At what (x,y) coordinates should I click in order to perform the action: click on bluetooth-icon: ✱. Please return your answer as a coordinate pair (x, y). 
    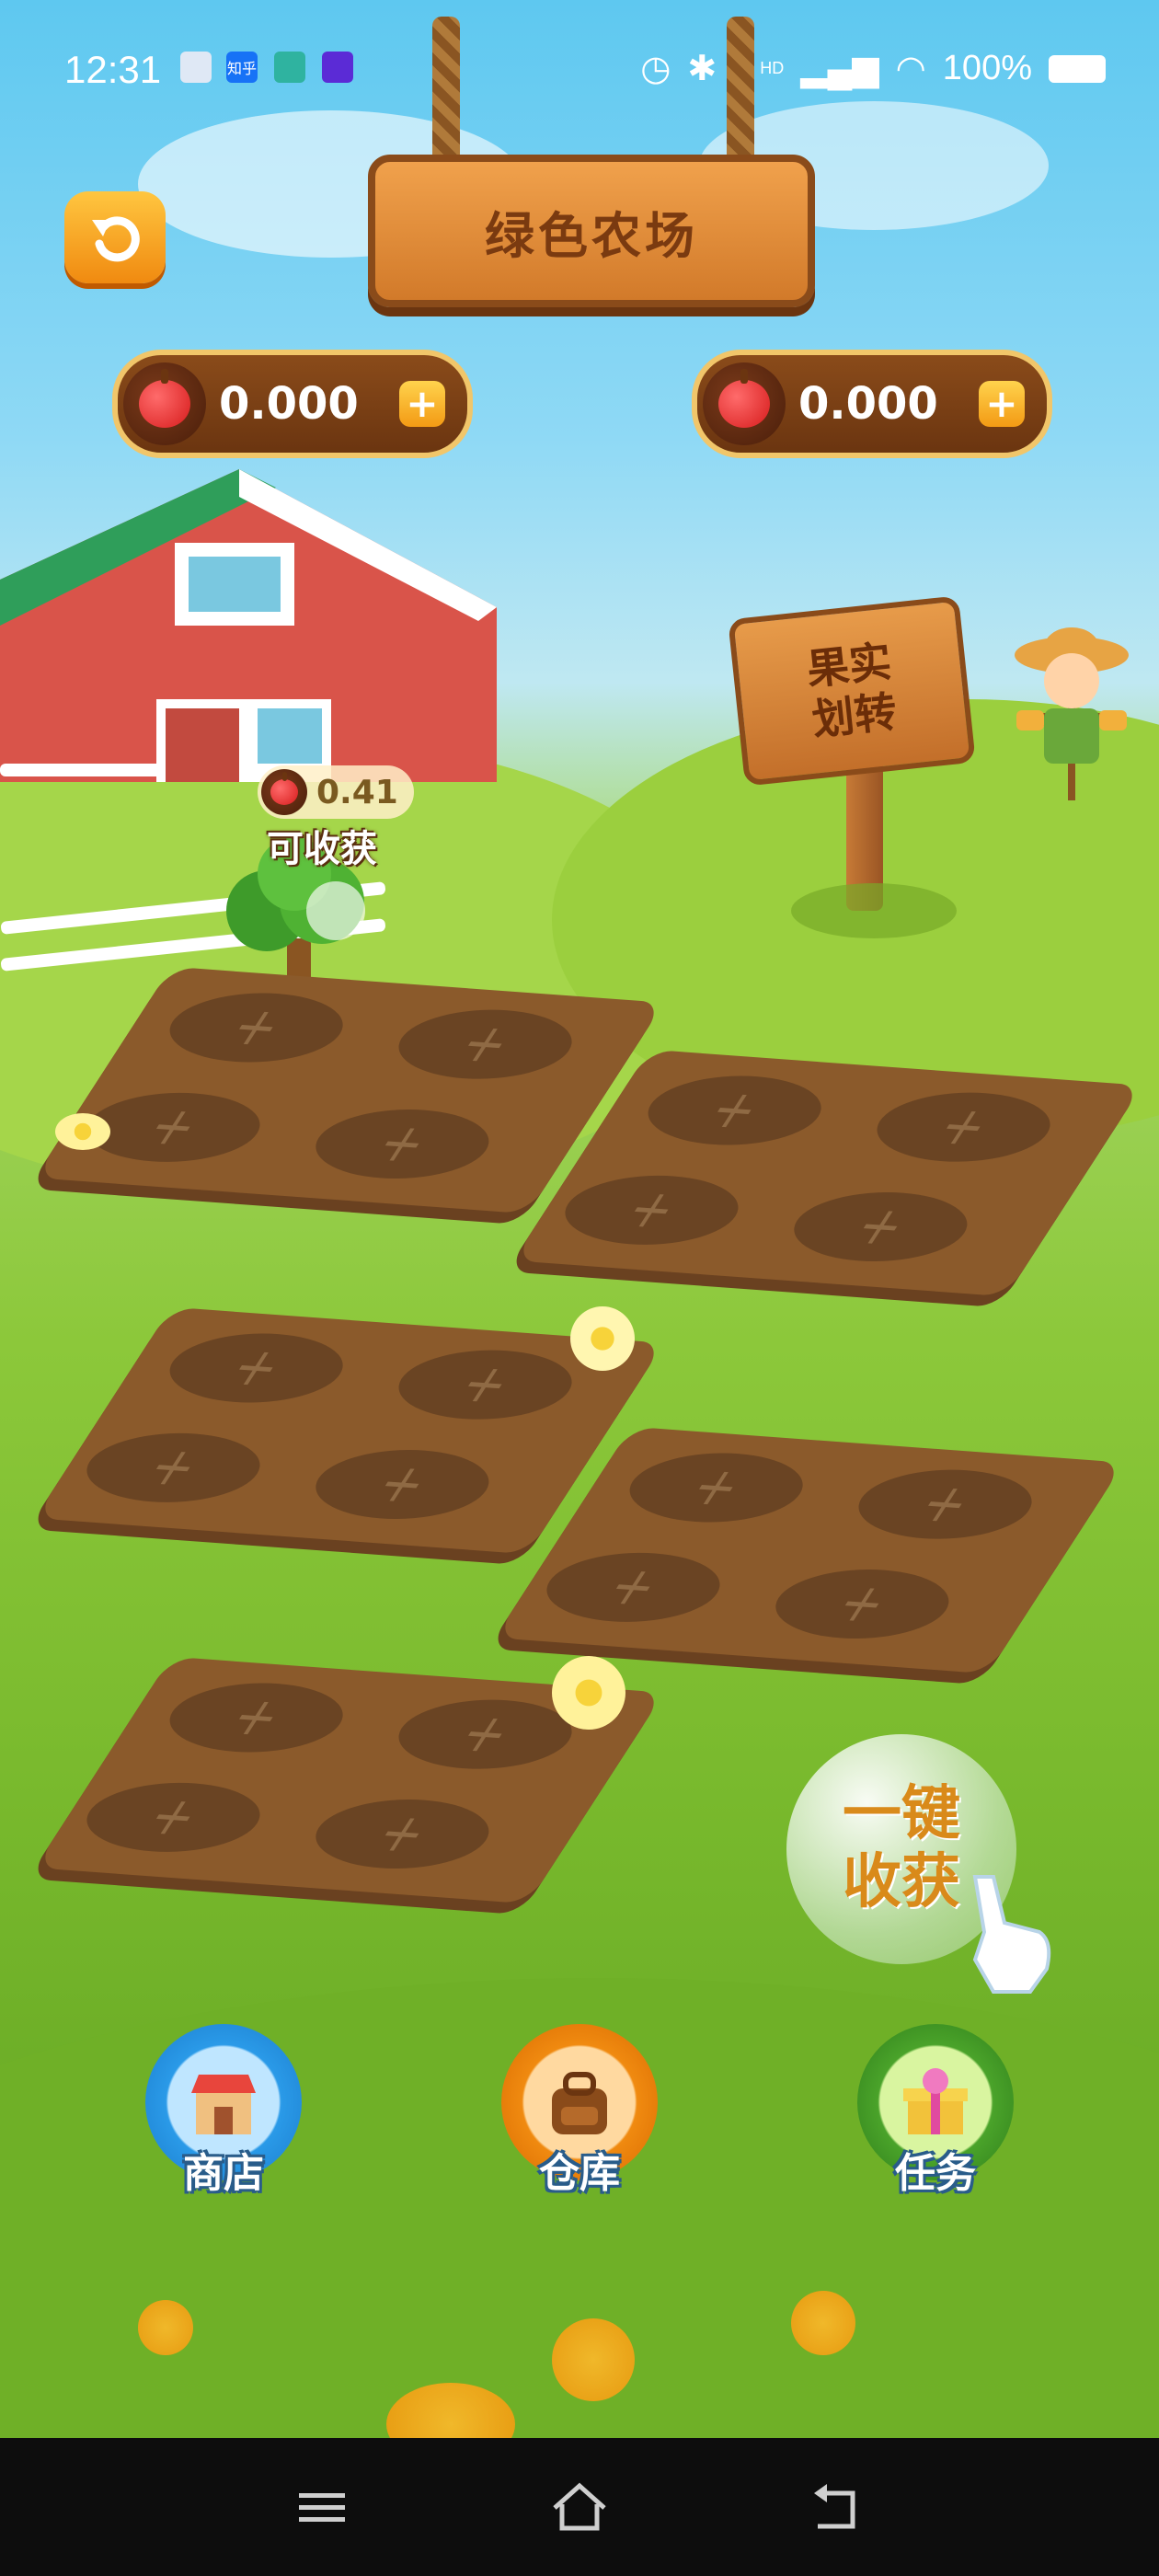
    Looking at the image, I should click on (702, 69).